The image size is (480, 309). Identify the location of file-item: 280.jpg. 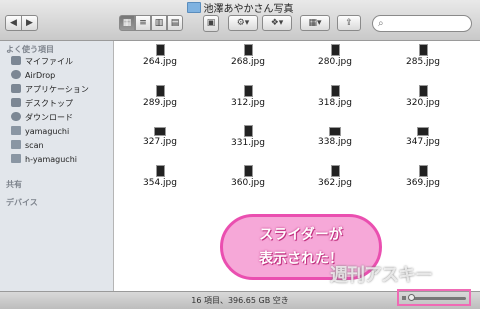
(335, 58).